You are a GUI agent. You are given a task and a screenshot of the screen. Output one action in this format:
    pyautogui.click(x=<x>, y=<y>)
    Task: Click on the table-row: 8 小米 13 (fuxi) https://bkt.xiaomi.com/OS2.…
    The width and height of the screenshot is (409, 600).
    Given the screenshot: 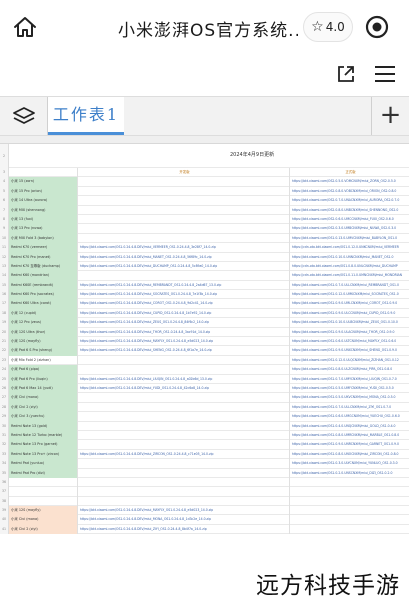 What is the action you would take?
    pyautogui.click(x=204, y=219)
    